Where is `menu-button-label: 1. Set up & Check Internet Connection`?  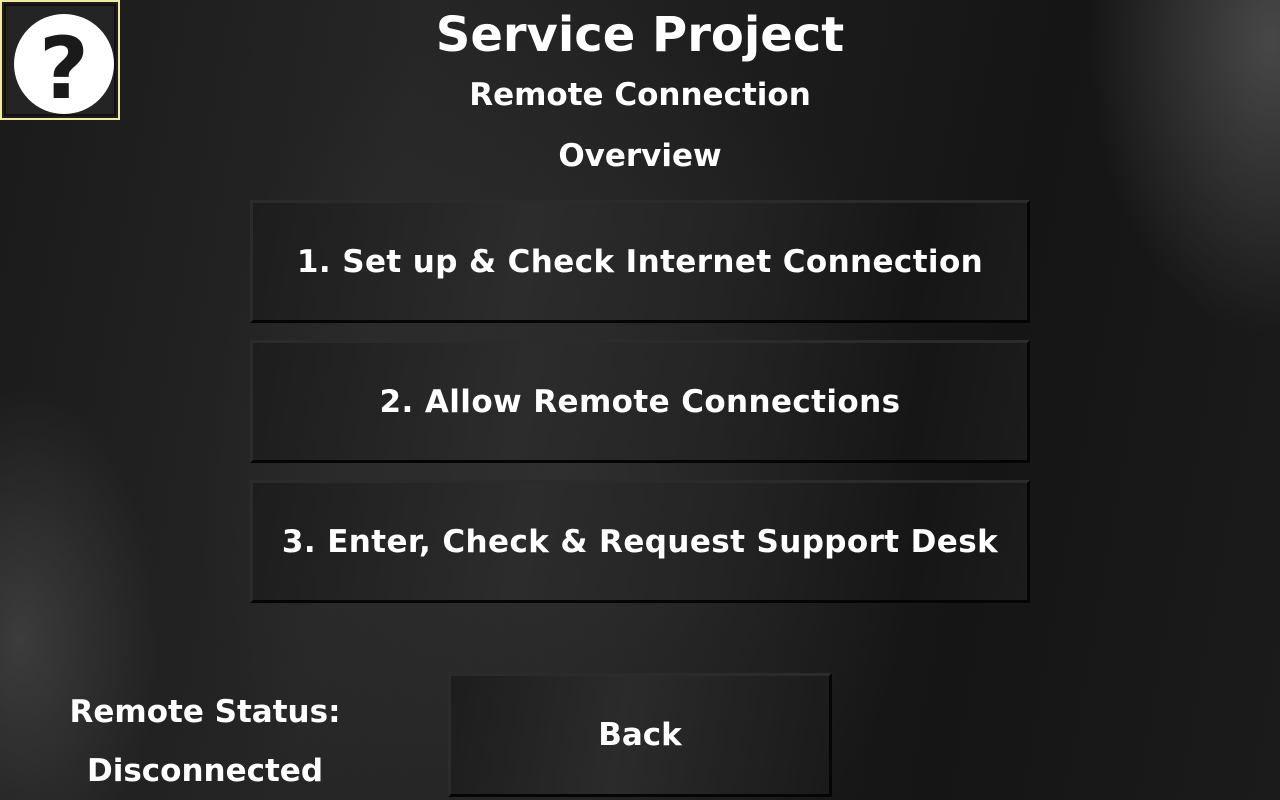
menu-button-label: 1. Set up & Check Internet Connection is located at coordinates (640, 261).